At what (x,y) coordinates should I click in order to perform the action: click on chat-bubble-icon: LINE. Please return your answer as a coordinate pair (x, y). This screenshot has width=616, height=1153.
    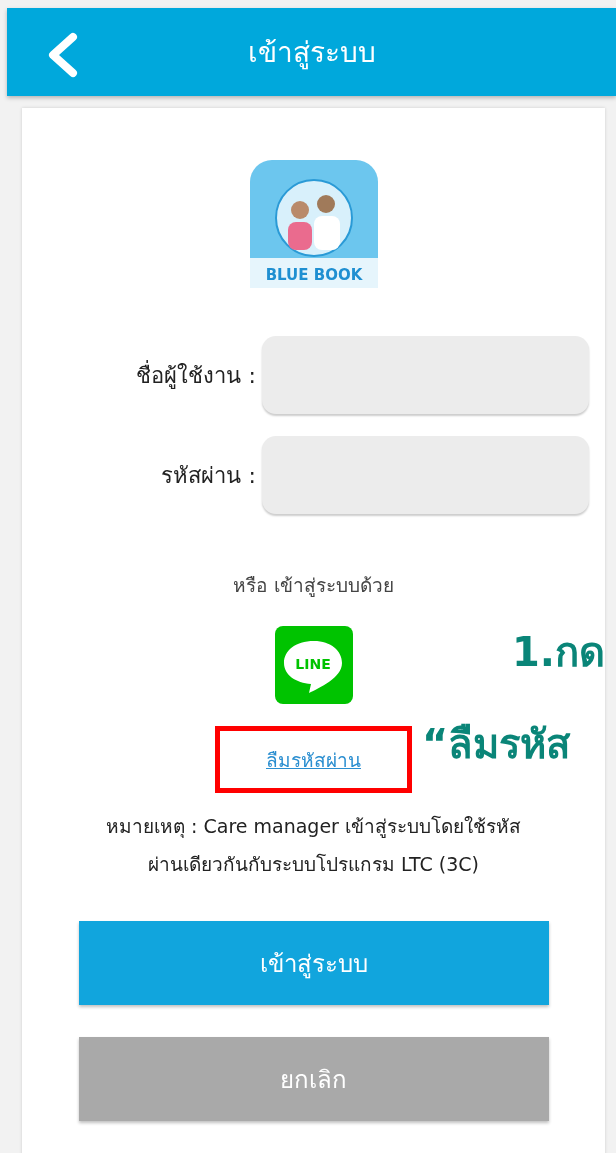
    Looking at the image, I should click on (313, 665).